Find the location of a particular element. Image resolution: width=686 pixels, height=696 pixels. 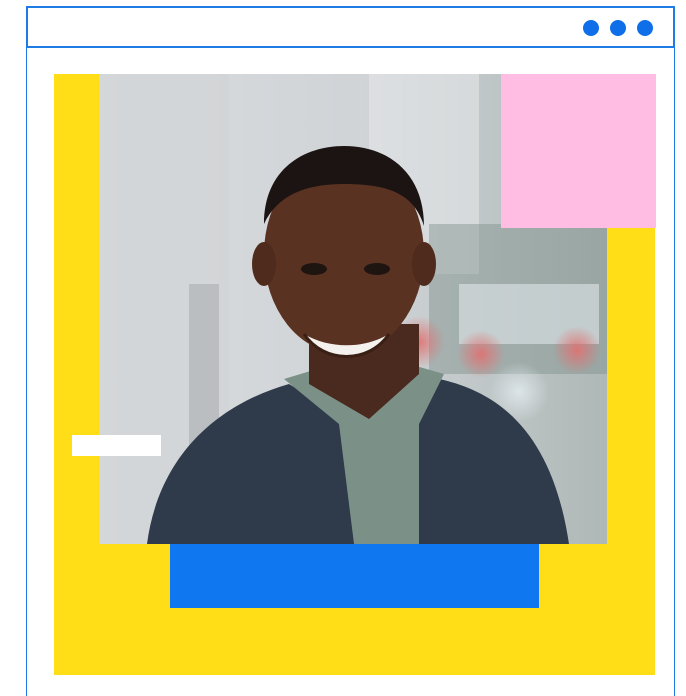

window-controls is located at coordinates (618, 28).